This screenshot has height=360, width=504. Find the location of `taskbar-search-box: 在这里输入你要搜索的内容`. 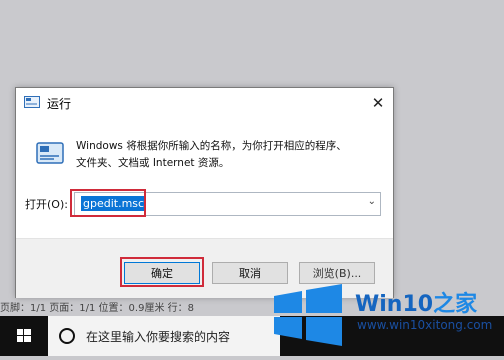

taskbar-search-box: 在这里输入你要搜索的内容 is located at coordinates (164, 336).